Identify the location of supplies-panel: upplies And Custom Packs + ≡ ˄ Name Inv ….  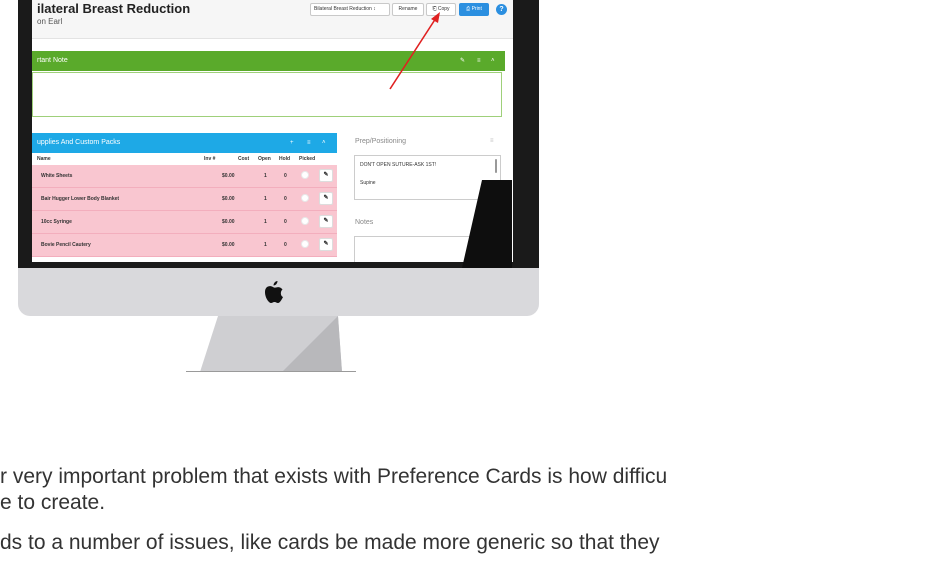
(184, 197).